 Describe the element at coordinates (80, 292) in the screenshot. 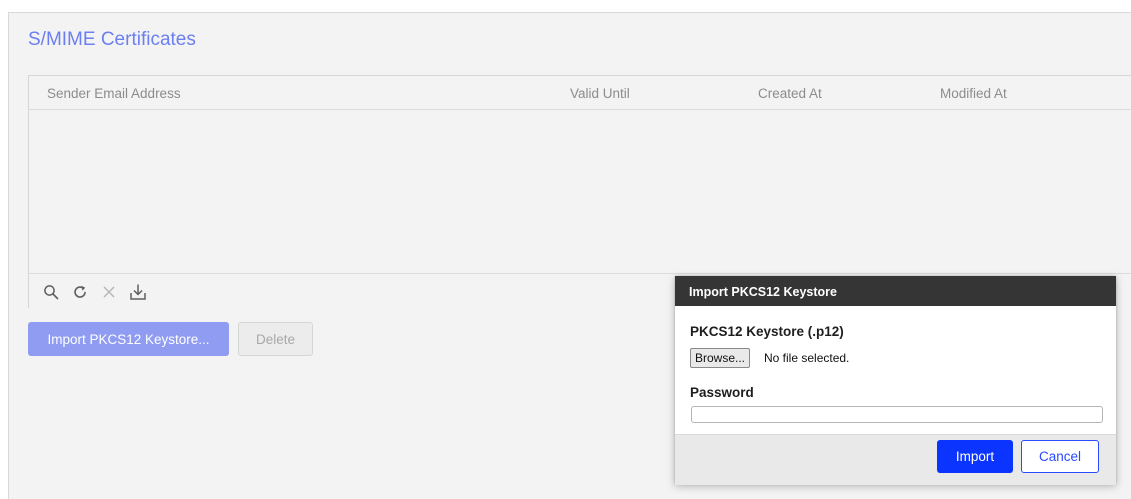

I see `refresh-icon` at that location.